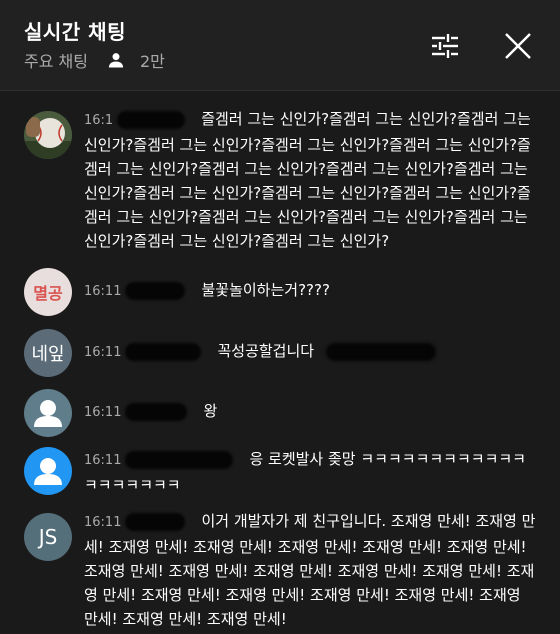 This screenshot has height=634, width=560. I want to click on redacted-text, so click(381, 351).